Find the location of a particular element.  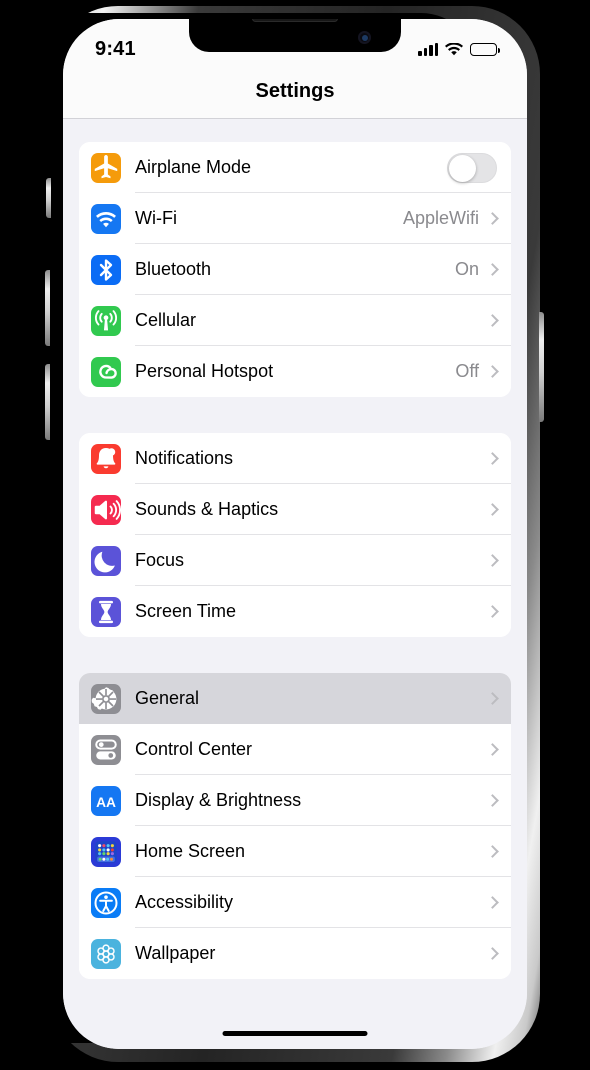

accessibility-icon is located at coordinates (106, 902).